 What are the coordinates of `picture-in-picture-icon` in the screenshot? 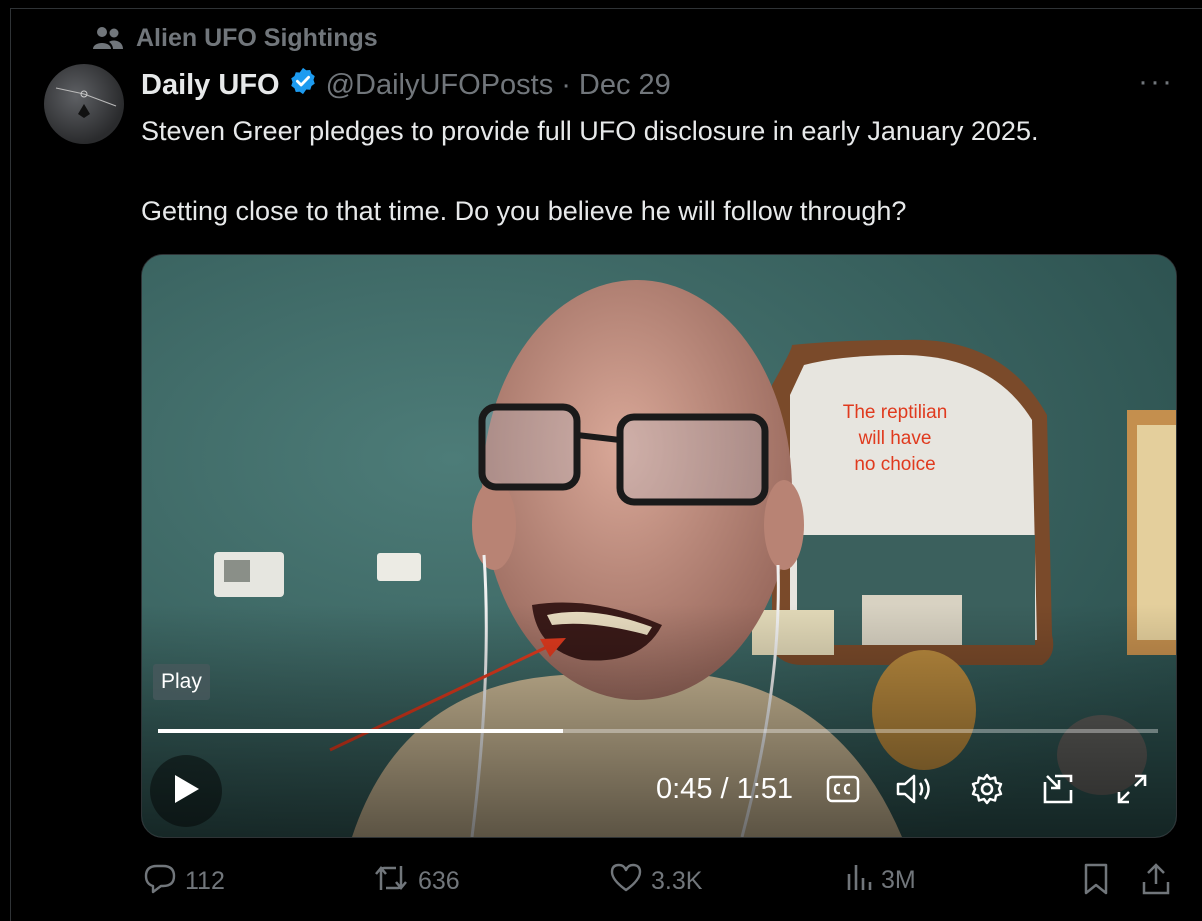 It's located at (1059, 789).